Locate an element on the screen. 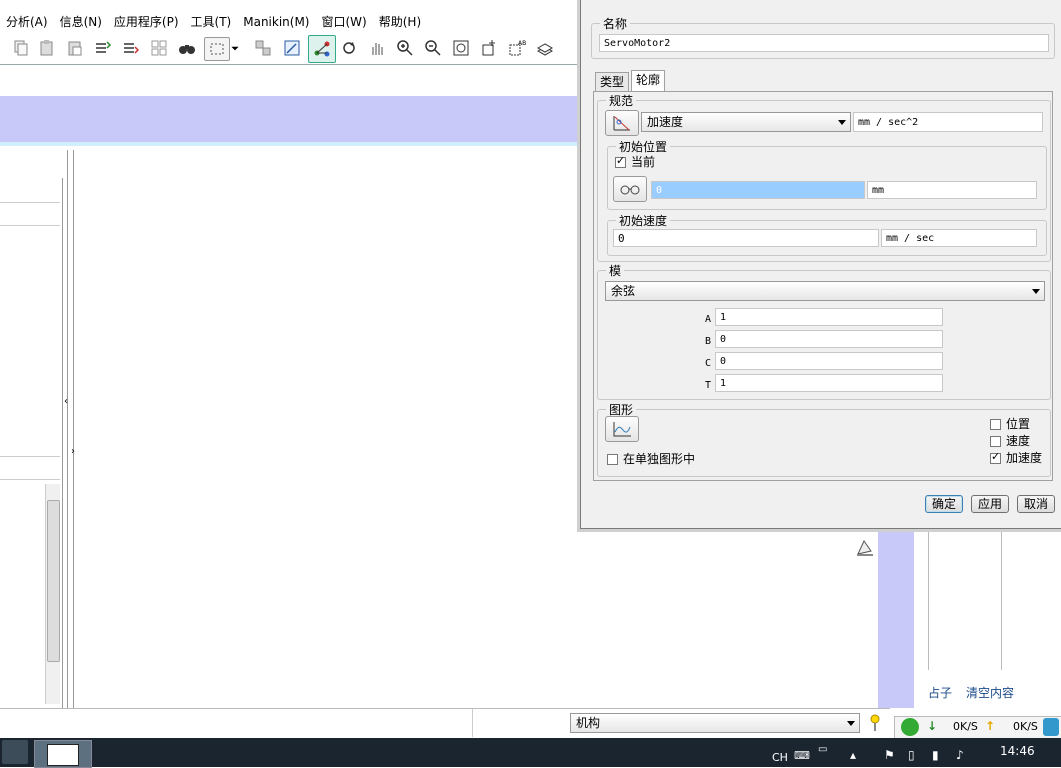 The width and height of the screenshot is (1061, 768). refit-icon is located at coordinates (461, 48).